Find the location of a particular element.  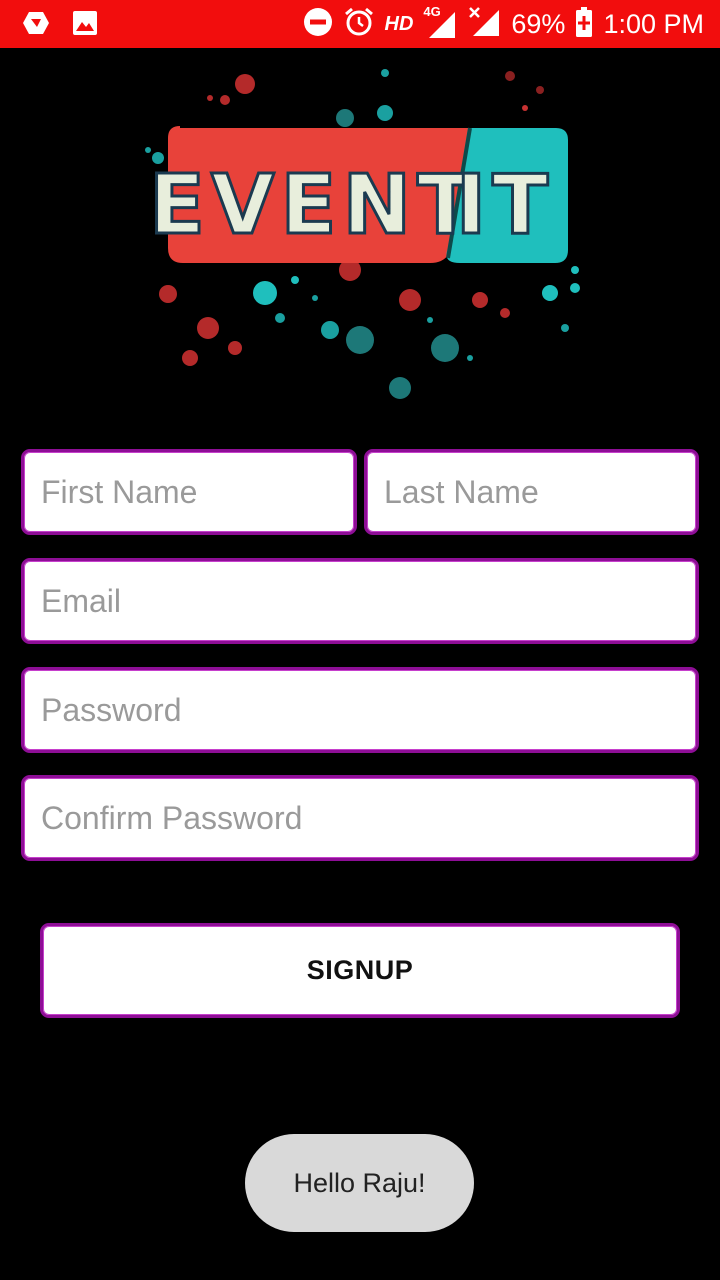

toast-text: Hello Raju! is located at coordinates (359, 1182).